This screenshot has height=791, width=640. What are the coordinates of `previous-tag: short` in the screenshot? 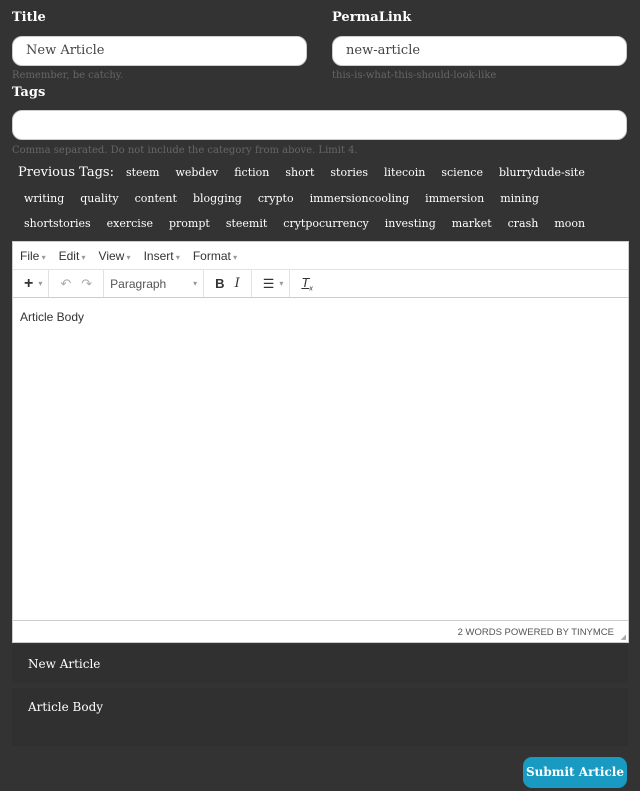 It's located at (299, 173).